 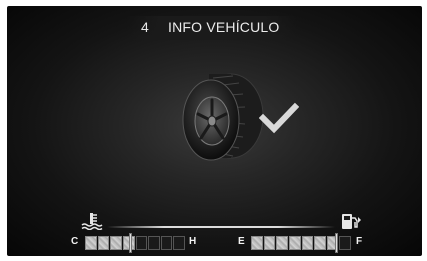 I want to click on fuel-full-label: F, so click(x=359, y=241).